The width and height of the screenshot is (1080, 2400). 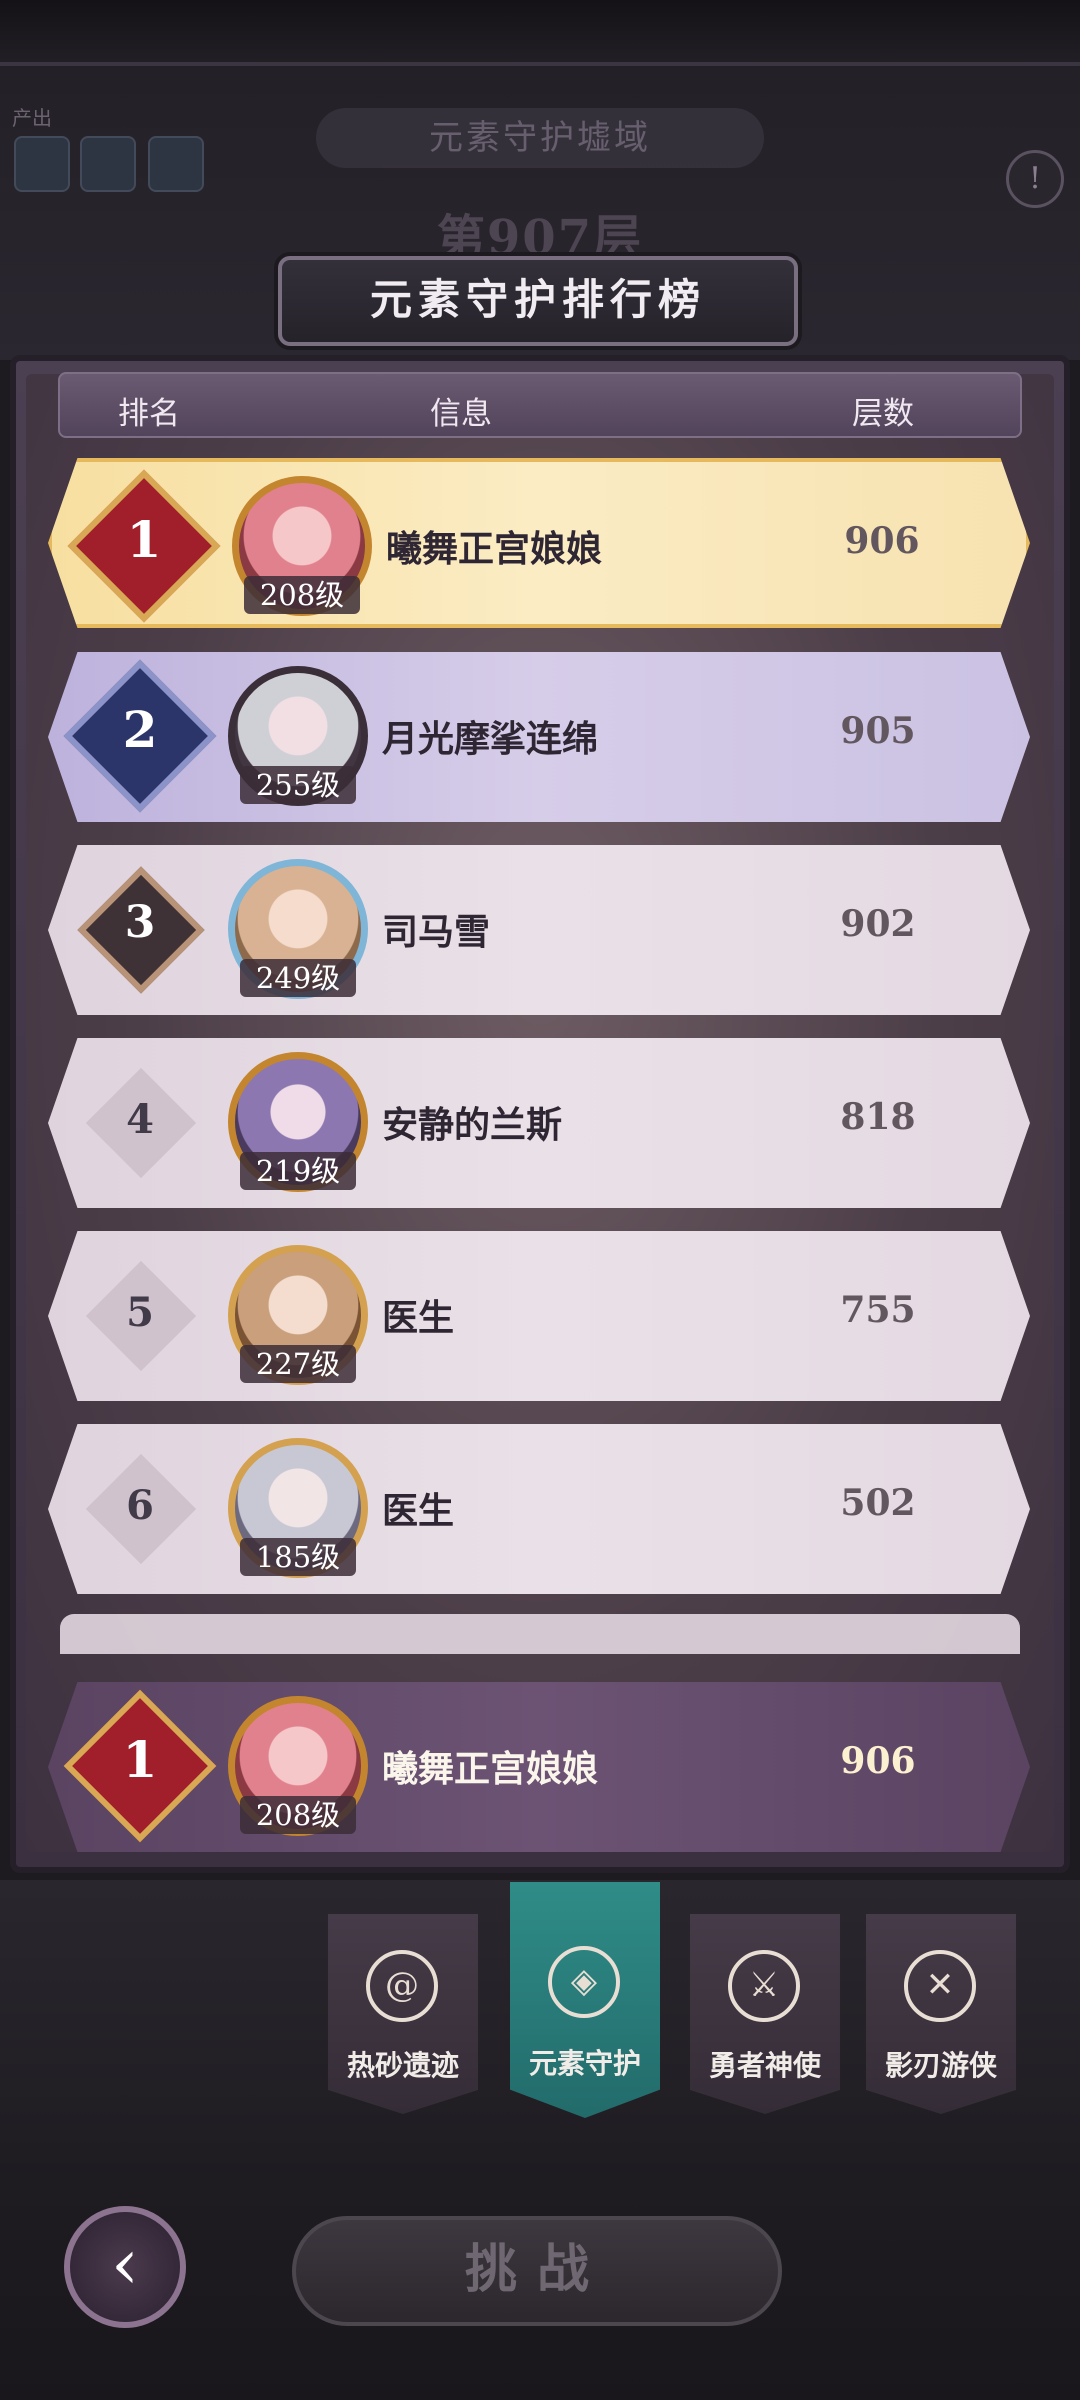 I want to click on tab-label: 元素守护, so click(x=584, y=2063).